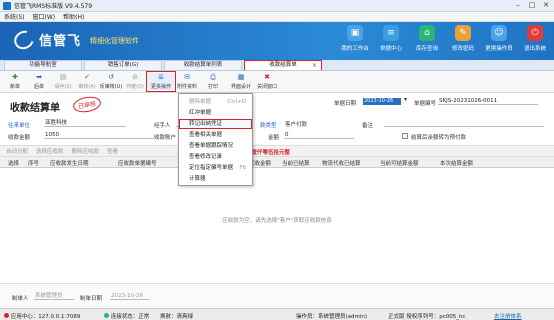 The width and height of the screenshot is (554, 320). Describe the element at coordinates (508, 316) in the screenshot. I see `register-link: 去注册体系` at that location.